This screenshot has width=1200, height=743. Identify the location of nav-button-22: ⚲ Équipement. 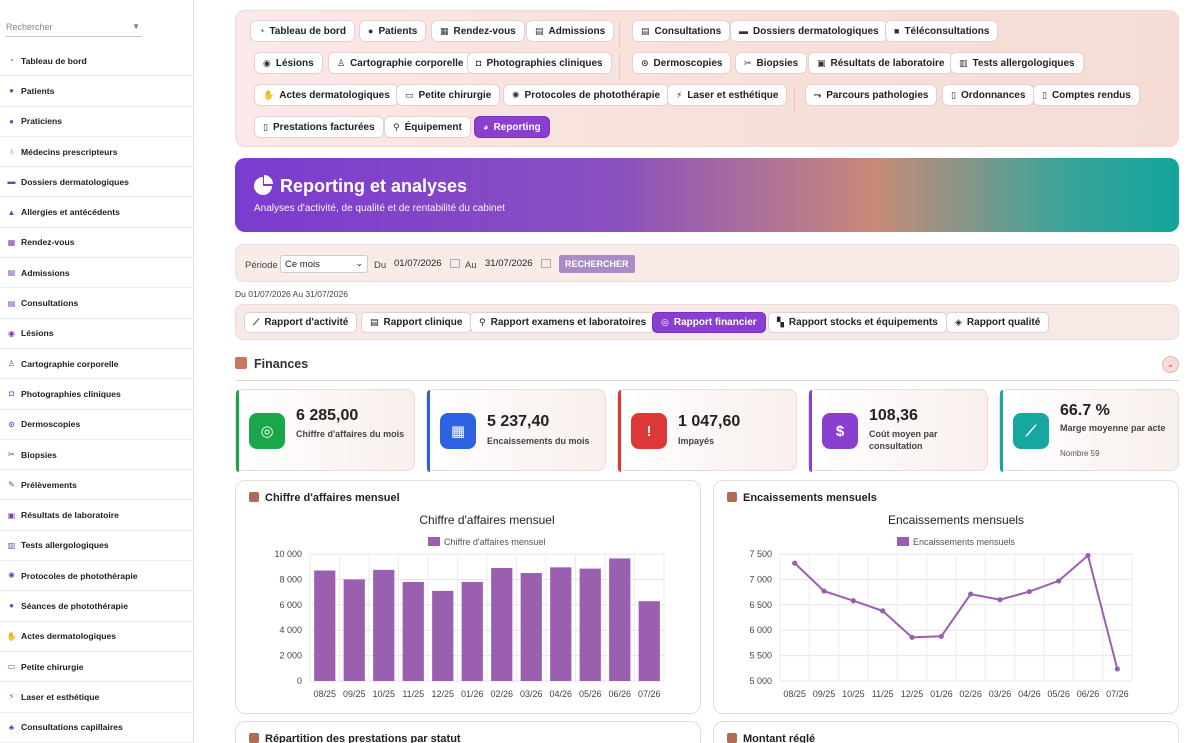
(427, 127).